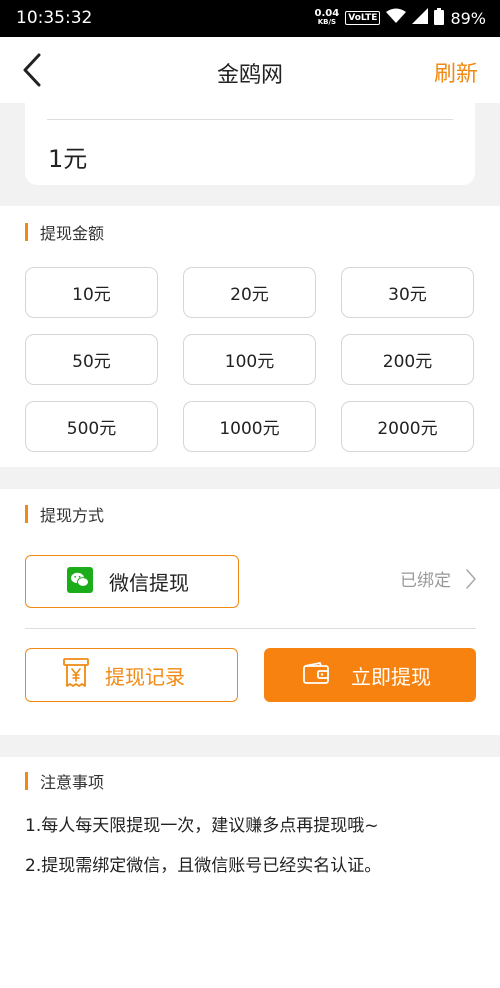 This screenshot has height=988, width=500. What do you see at coordinates (471, 578) in the screenshot?
I see `chevron-right-icon` at bounding box center [471, 578].